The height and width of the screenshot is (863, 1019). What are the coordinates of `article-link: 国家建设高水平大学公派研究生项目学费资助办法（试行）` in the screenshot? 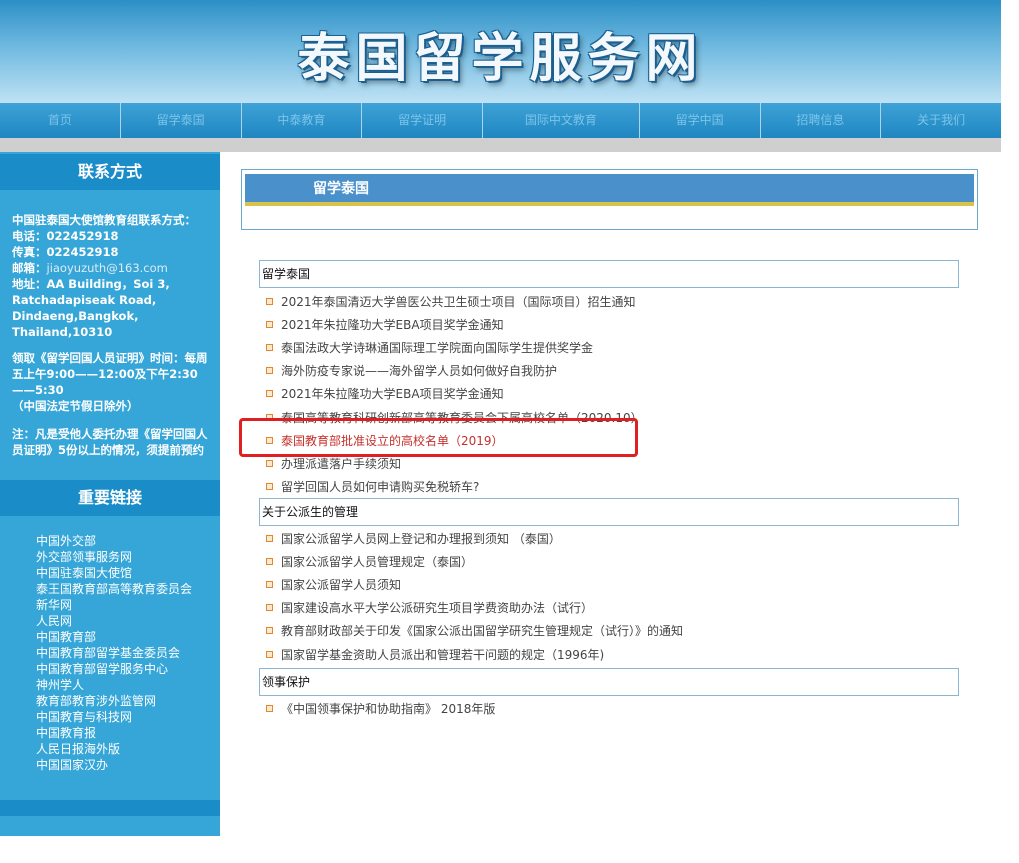 It's located at (474, 607).